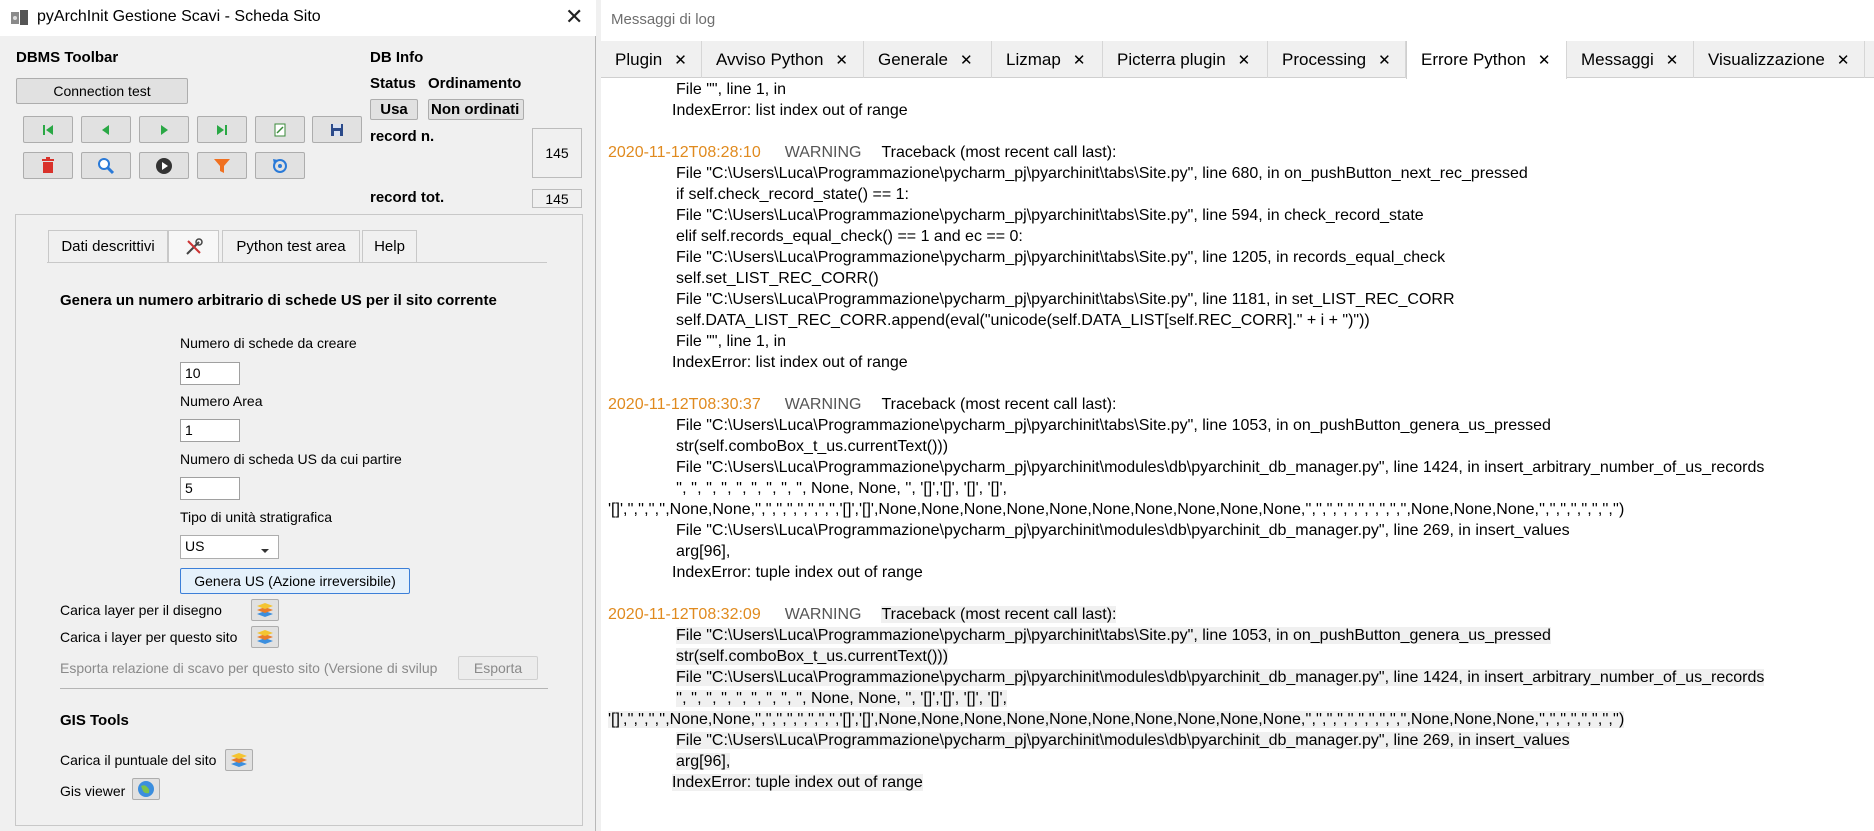 The height and width of the screenshot is (831, 1874). Describe the element at coordinates (1185, 59) in the screenshot. I see `tab-picterra-plugin: Picterra plugin ✕` at that location.